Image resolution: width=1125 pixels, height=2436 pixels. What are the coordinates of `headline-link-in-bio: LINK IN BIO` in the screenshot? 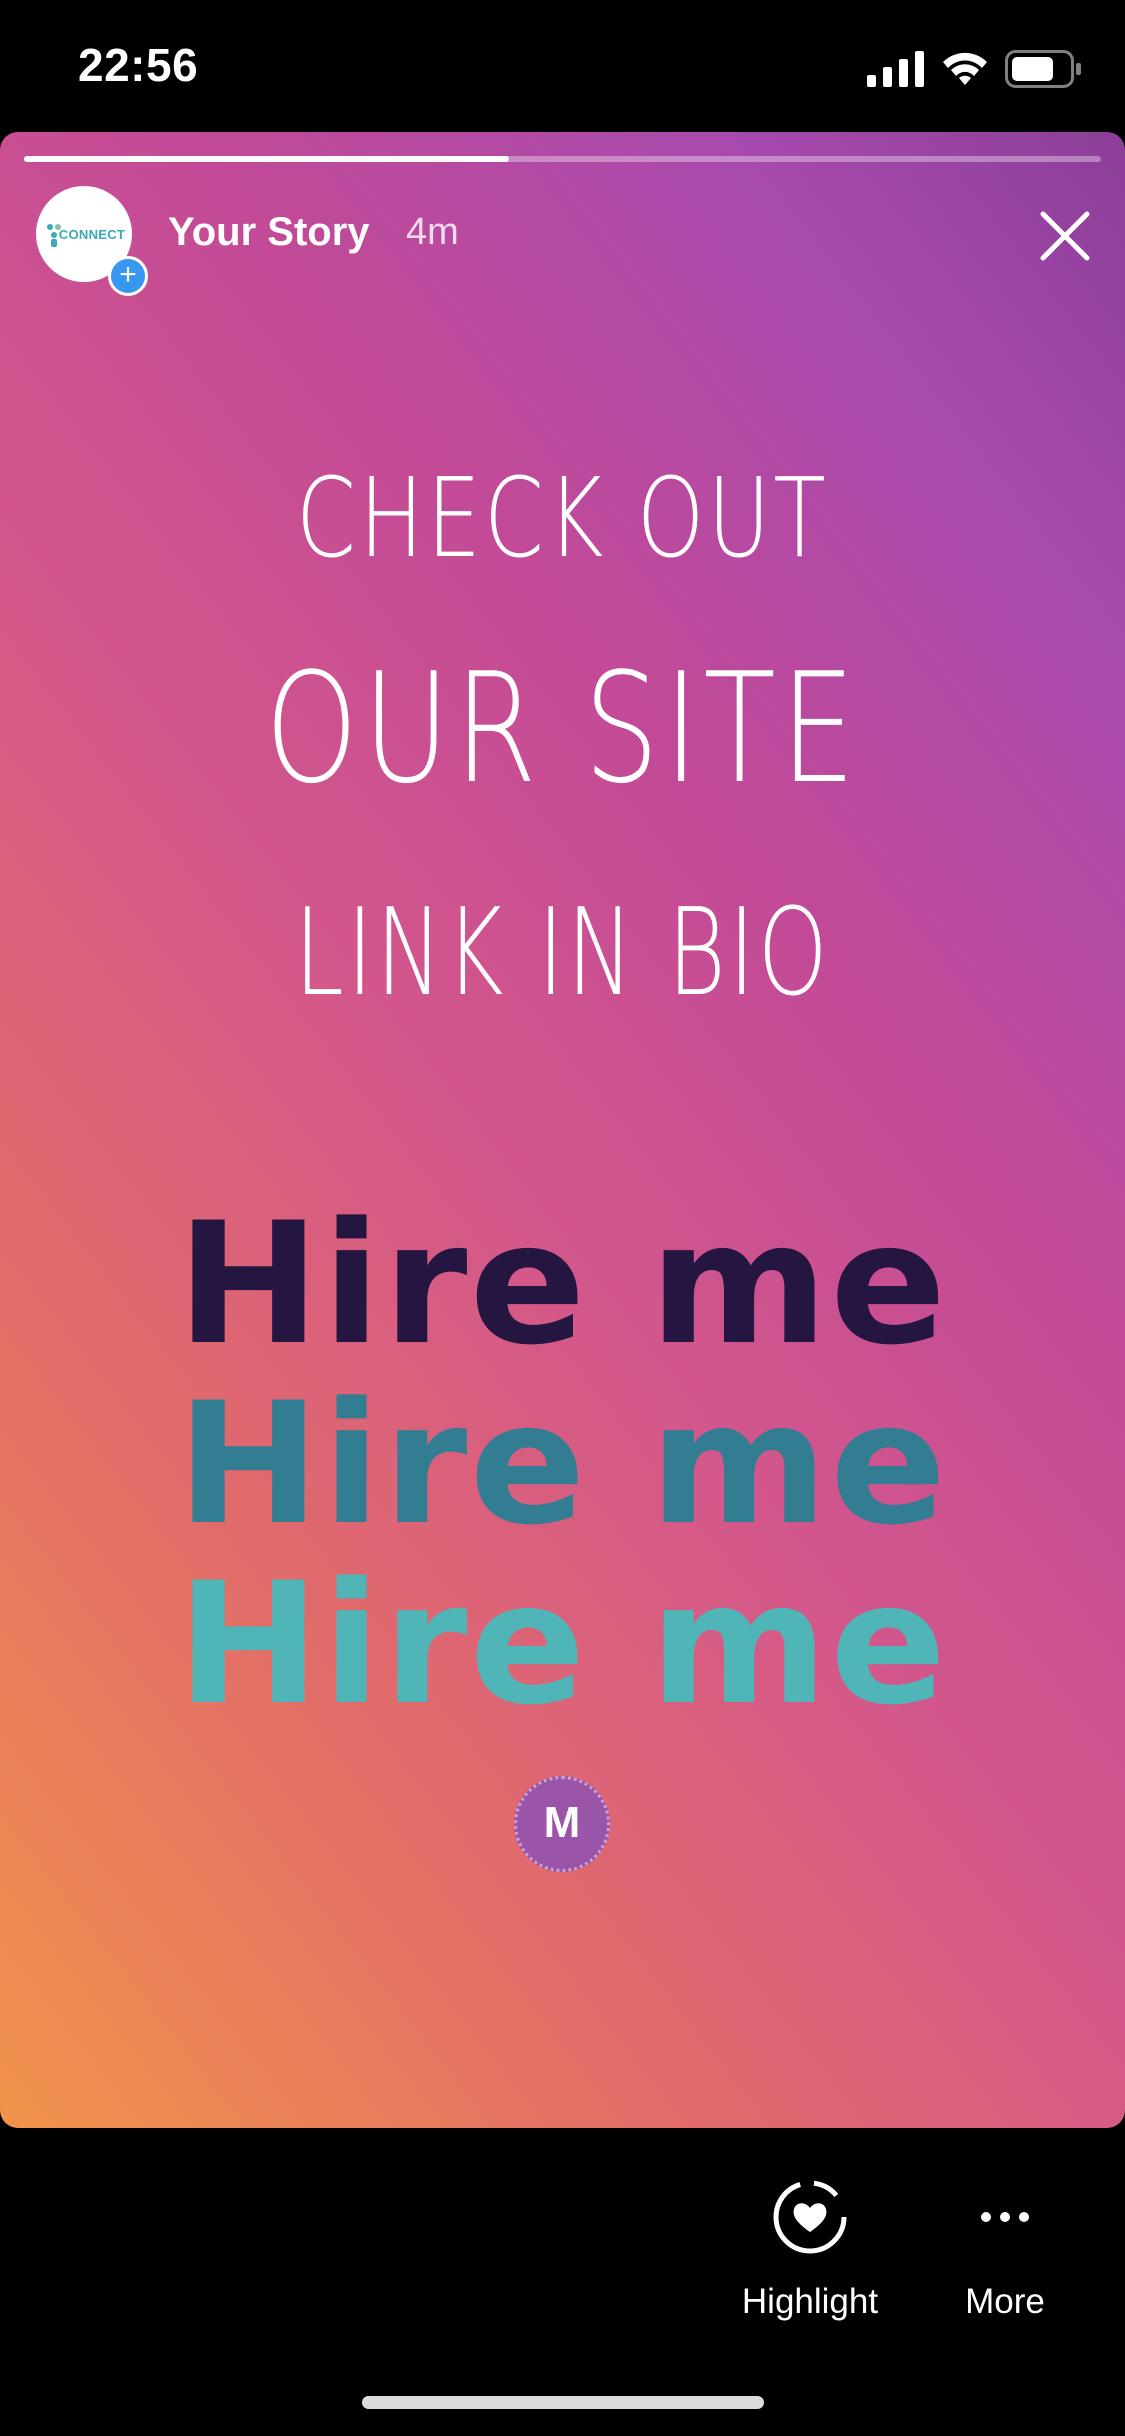 It's located at (562, 953).